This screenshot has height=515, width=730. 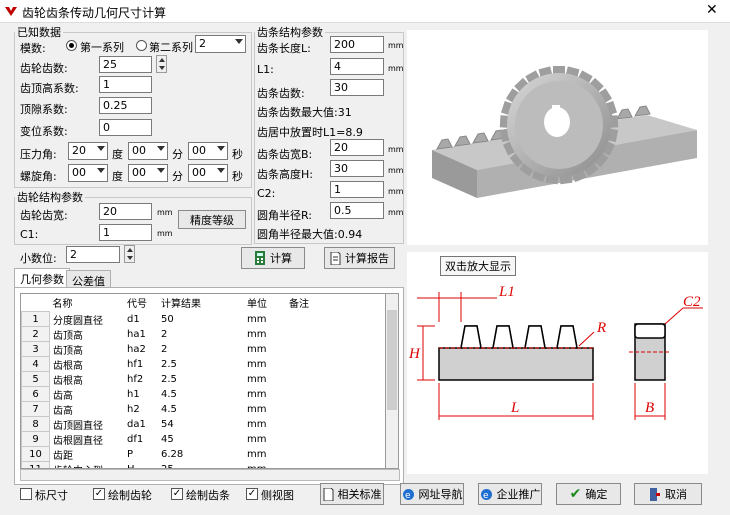 What do you see at coordinates (359, 258) in the screenshot?
I see `report-button: 计算报告` at bounding box center [359, 258].